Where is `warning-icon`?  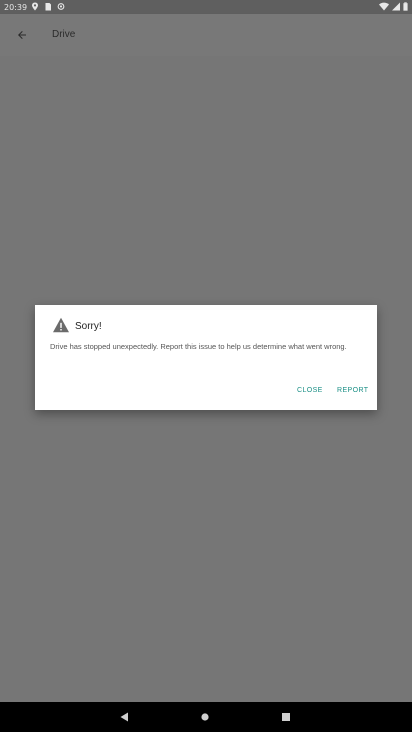
warning-icon is located at coordinates (61, 325).